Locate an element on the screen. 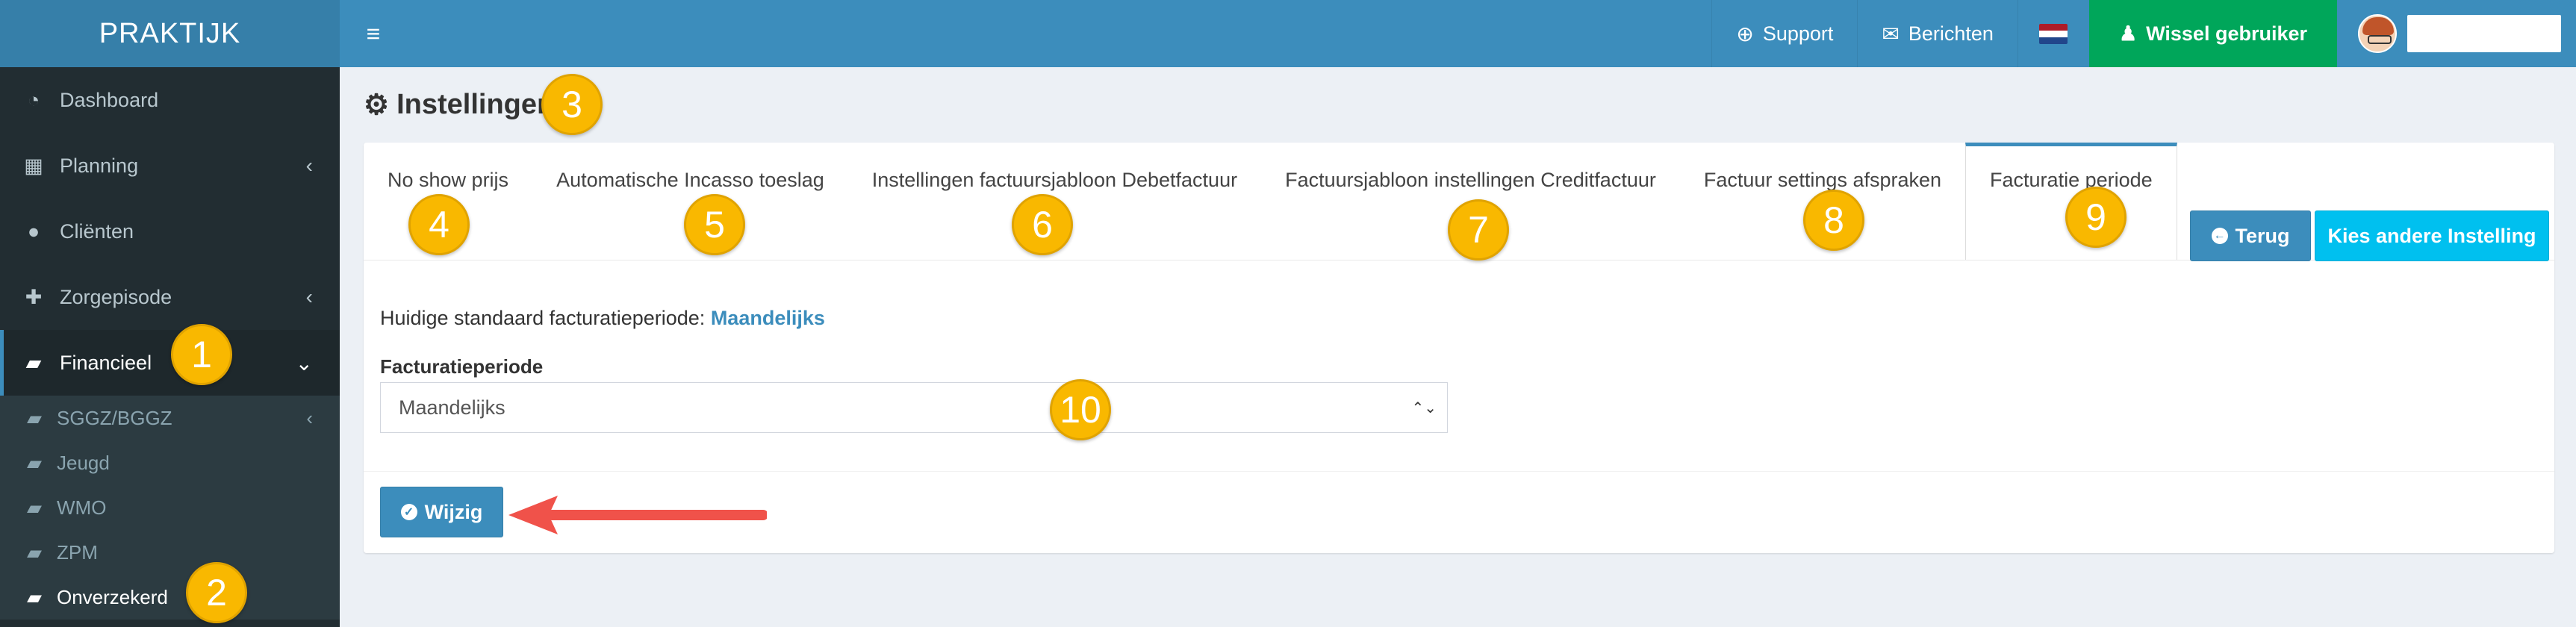 This screenshot has width=2576, height=627. marker-7: 7 is located at coordinates (1478, 230).